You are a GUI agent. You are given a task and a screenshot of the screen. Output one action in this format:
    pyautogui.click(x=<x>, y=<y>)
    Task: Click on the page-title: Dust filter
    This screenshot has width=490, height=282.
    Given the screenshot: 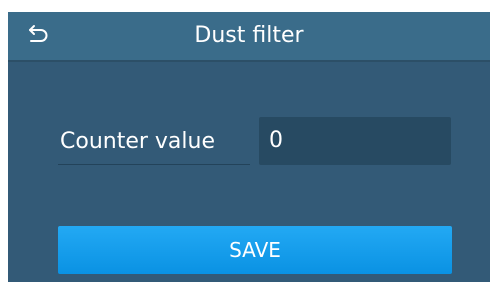 What is the action you would take?
    pyautogui.click(x=249, y=35)
    